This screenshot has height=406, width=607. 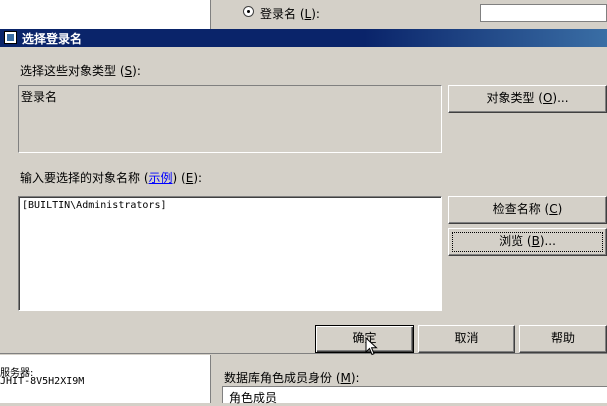 What do you see at coordinates (253, 397) in the screenshot?
I see `role-column-header: 角色成员` at bounding box center [253, 397].